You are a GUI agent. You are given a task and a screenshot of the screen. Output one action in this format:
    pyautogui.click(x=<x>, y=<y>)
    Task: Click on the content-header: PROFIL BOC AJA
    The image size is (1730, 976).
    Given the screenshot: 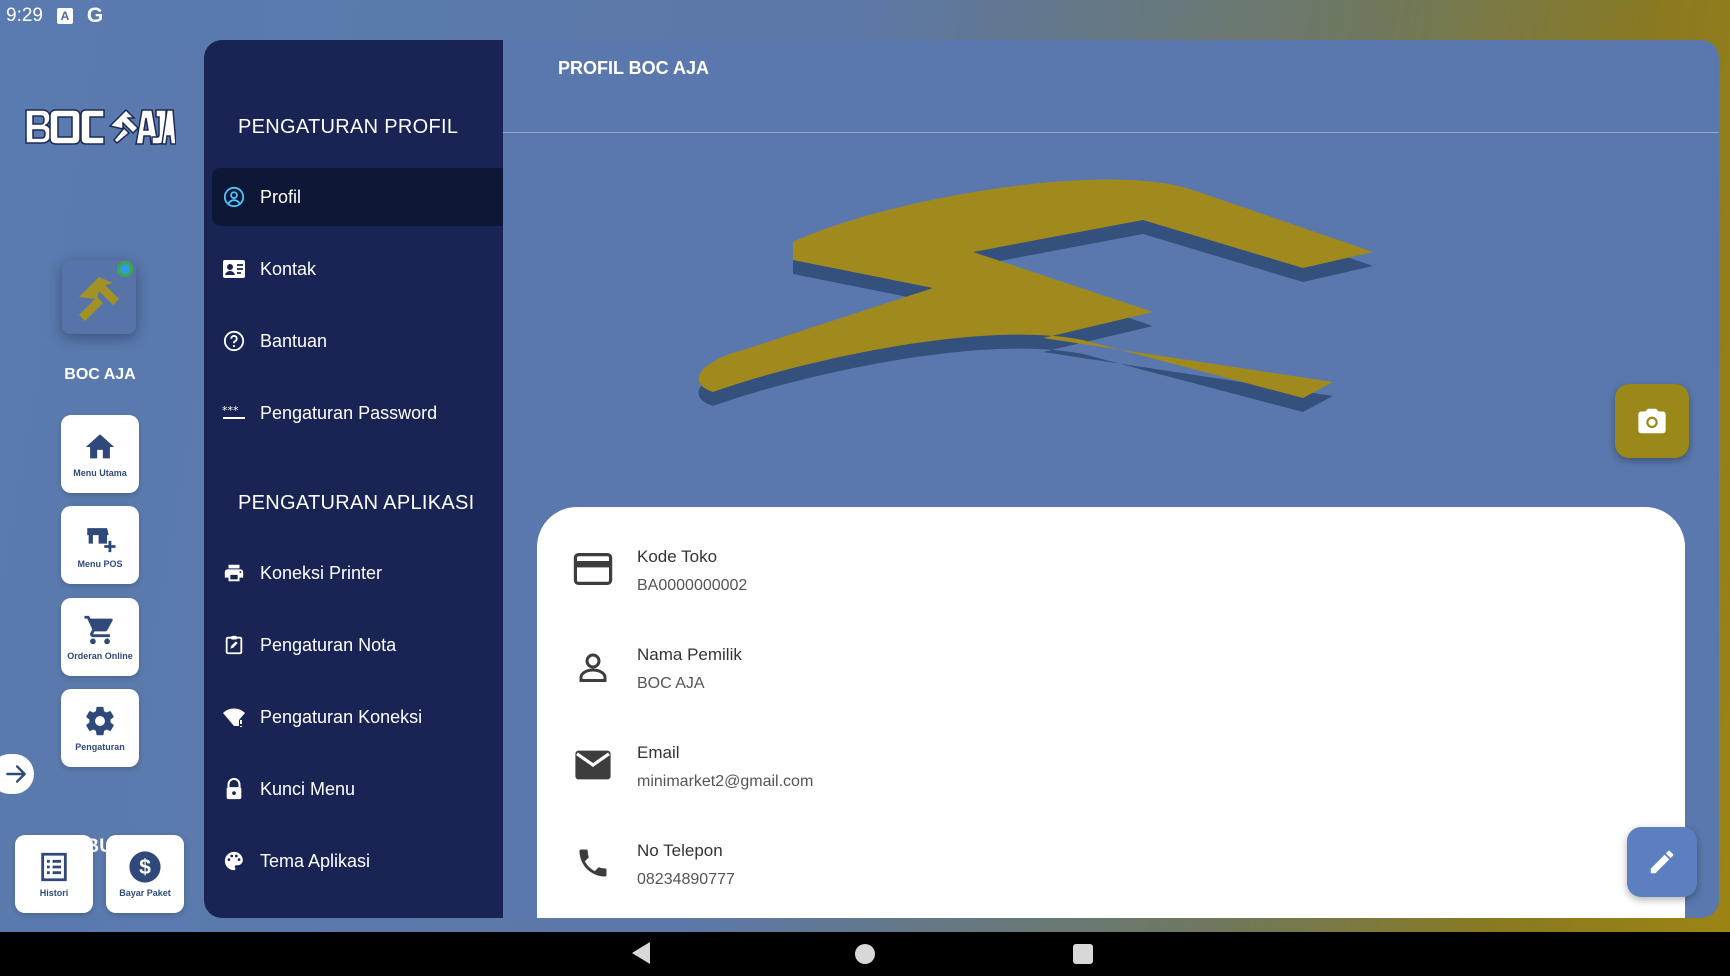 What is the action you would take?
    pyautogui.click(x=1111, y=86)
    